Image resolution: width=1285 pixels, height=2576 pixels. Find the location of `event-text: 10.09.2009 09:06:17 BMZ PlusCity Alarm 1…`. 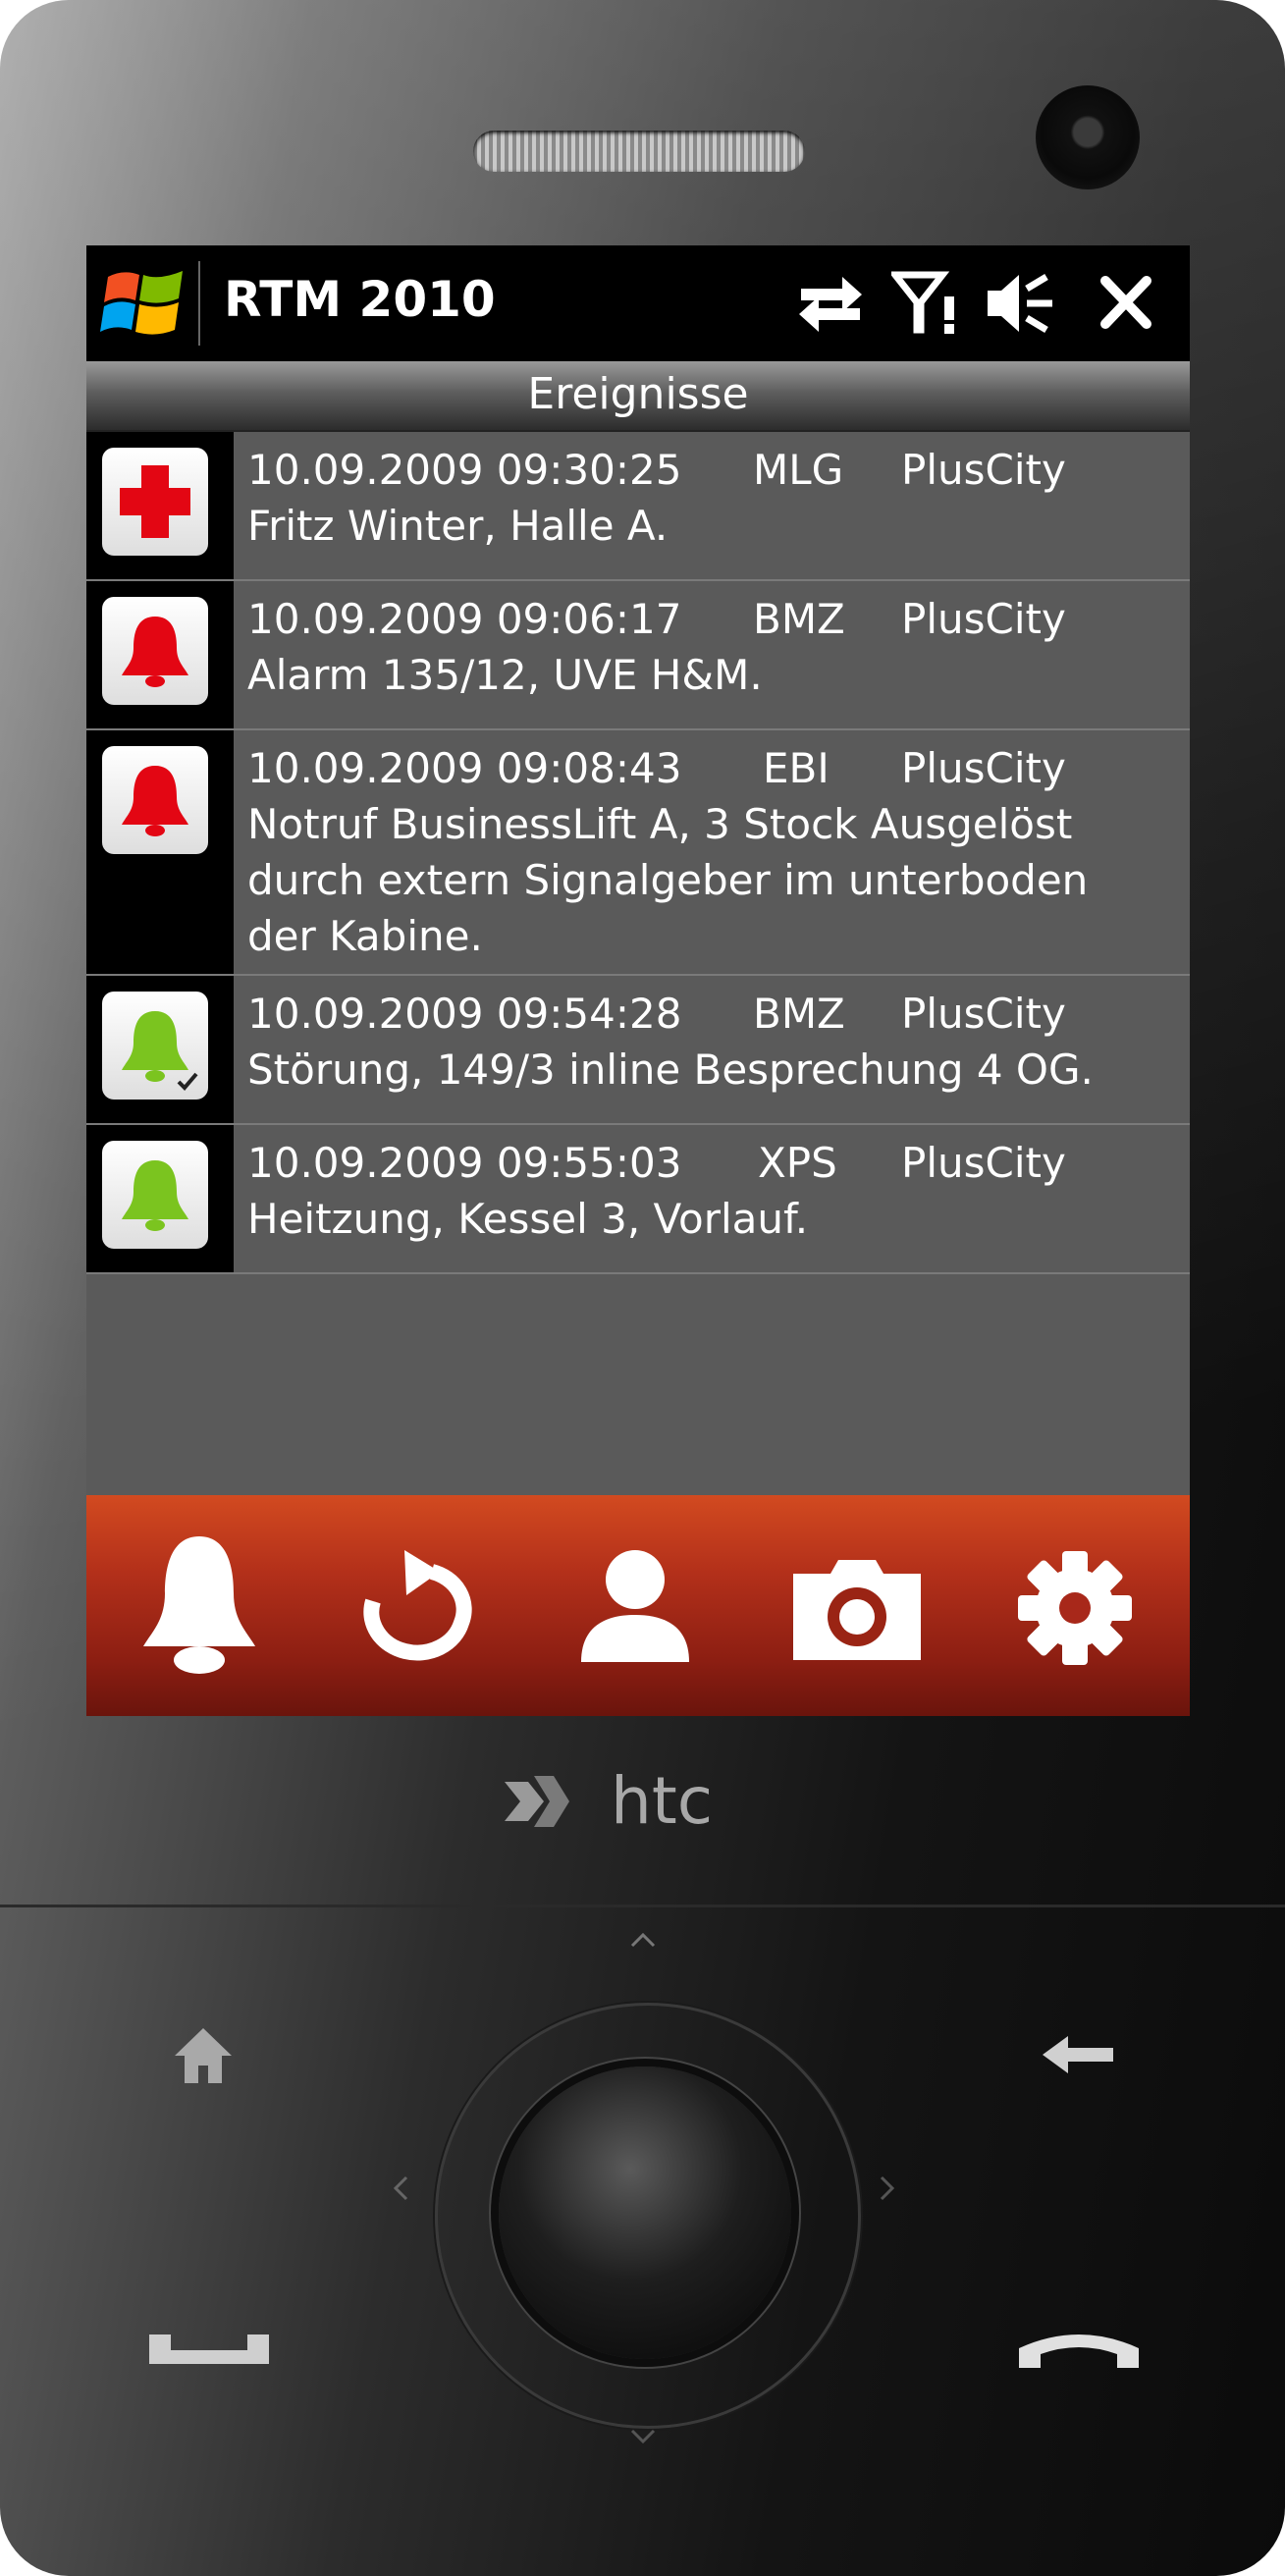

event-text: 10.09.2009 09:06:17 BMZ PlusCity Alarm 1… is located at coordinates (713, 647).